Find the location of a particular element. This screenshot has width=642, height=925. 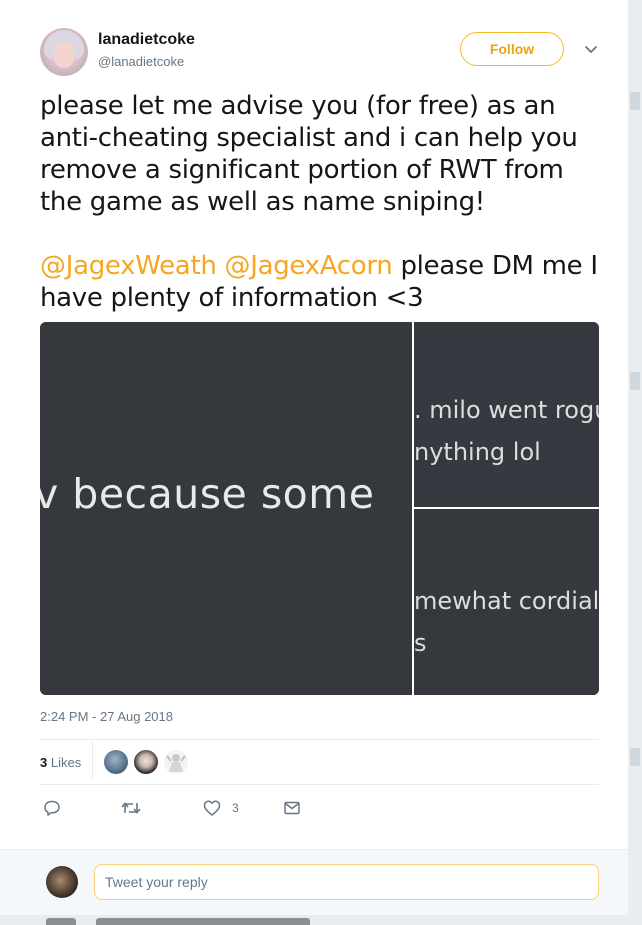

author-display-name: lanadietcoke is located at coordinates (146, 40).